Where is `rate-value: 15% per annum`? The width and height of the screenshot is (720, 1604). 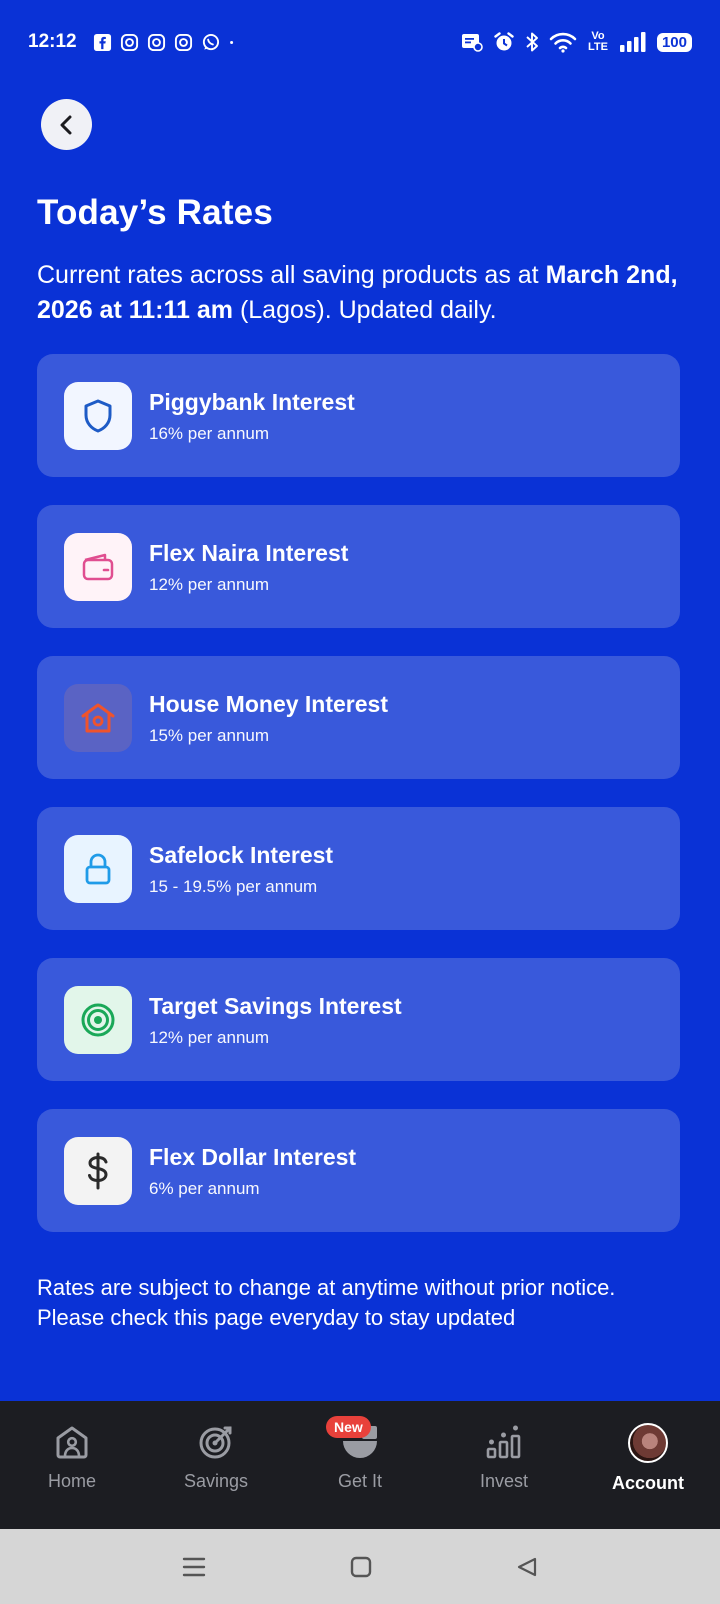 rate-value: 15% per annum is located at coordinates (209, 735).